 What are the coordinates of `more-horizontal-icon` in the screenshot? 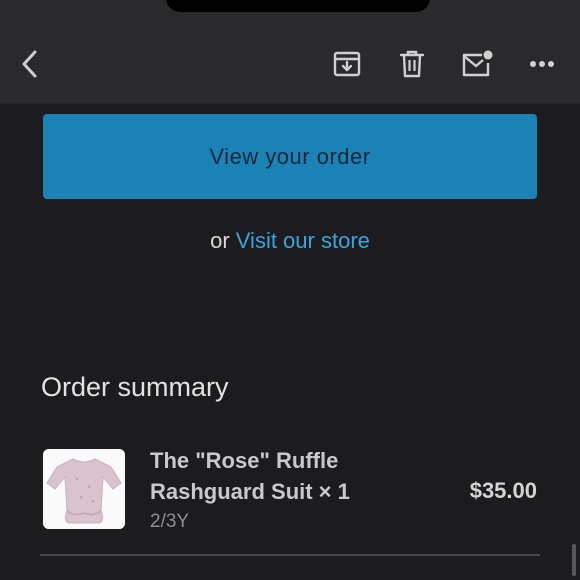 It's located at (542, 64).